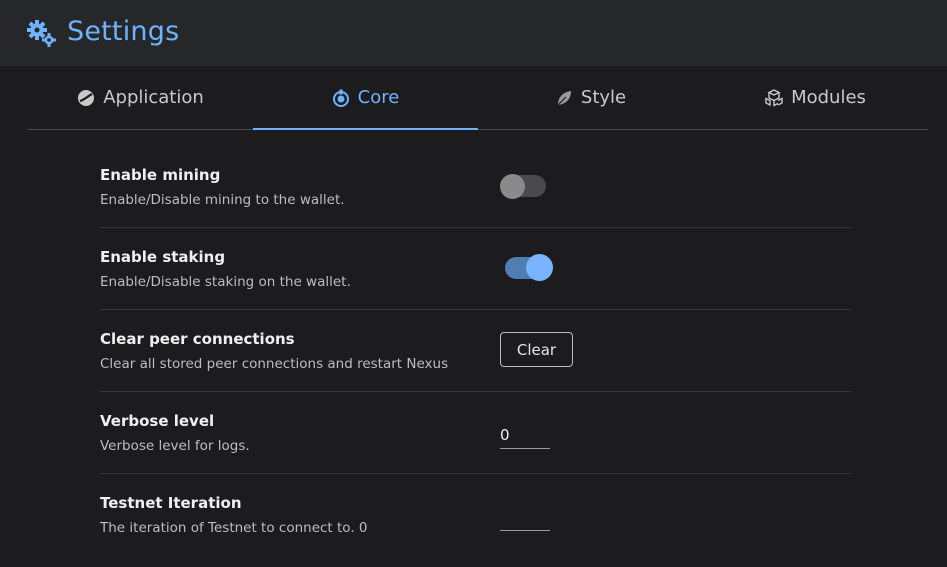  I want to click on setting-description: Enable/Disable mining to the wallet., so click(222, 200).